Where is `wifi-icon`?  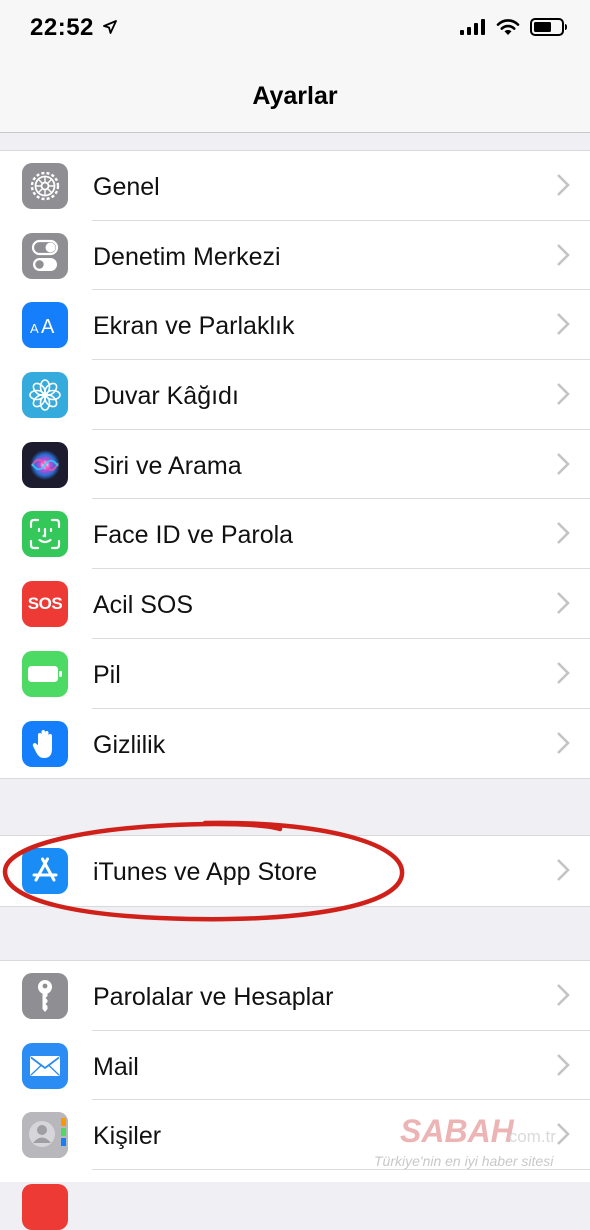
wifi-icon is located at coordinates (508, 27).